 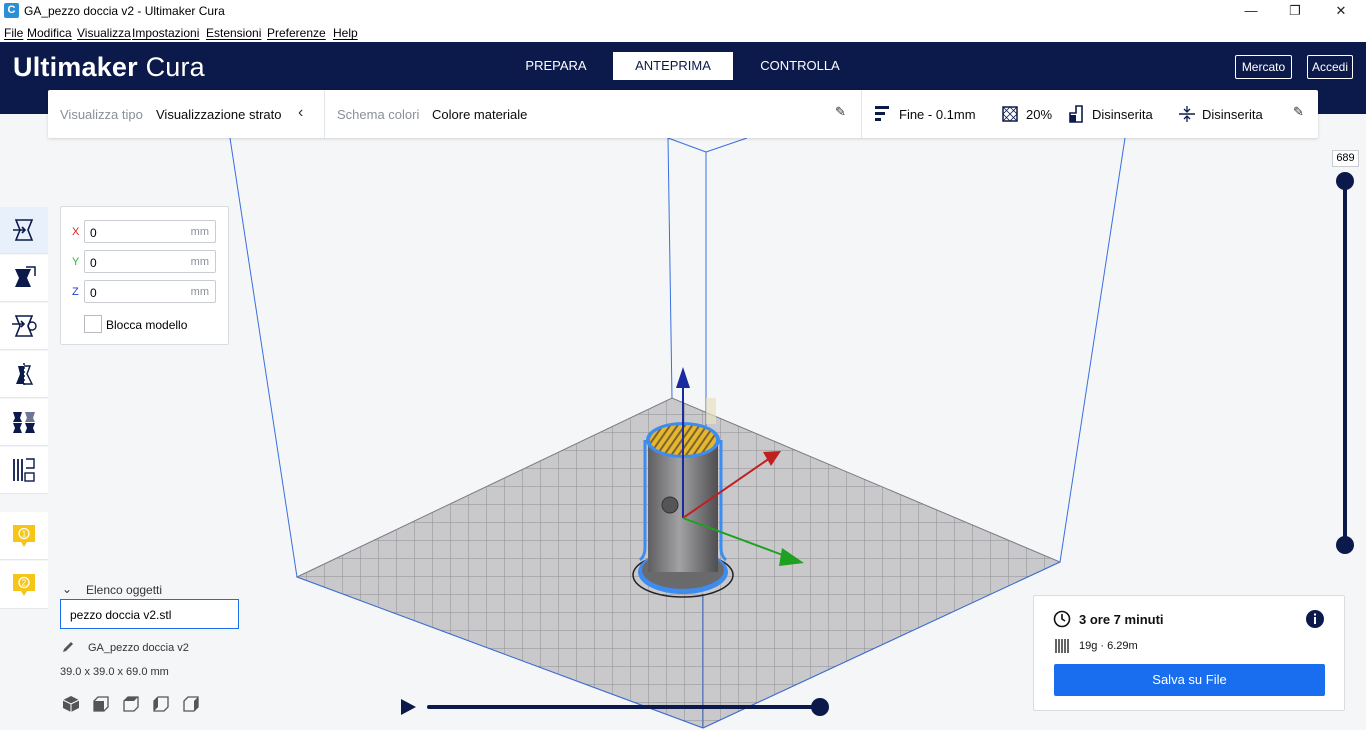 What do you see at coordinates (199, 292) in the screenshot?
I see `z-unit: mm` at bounding box center [199, 292].